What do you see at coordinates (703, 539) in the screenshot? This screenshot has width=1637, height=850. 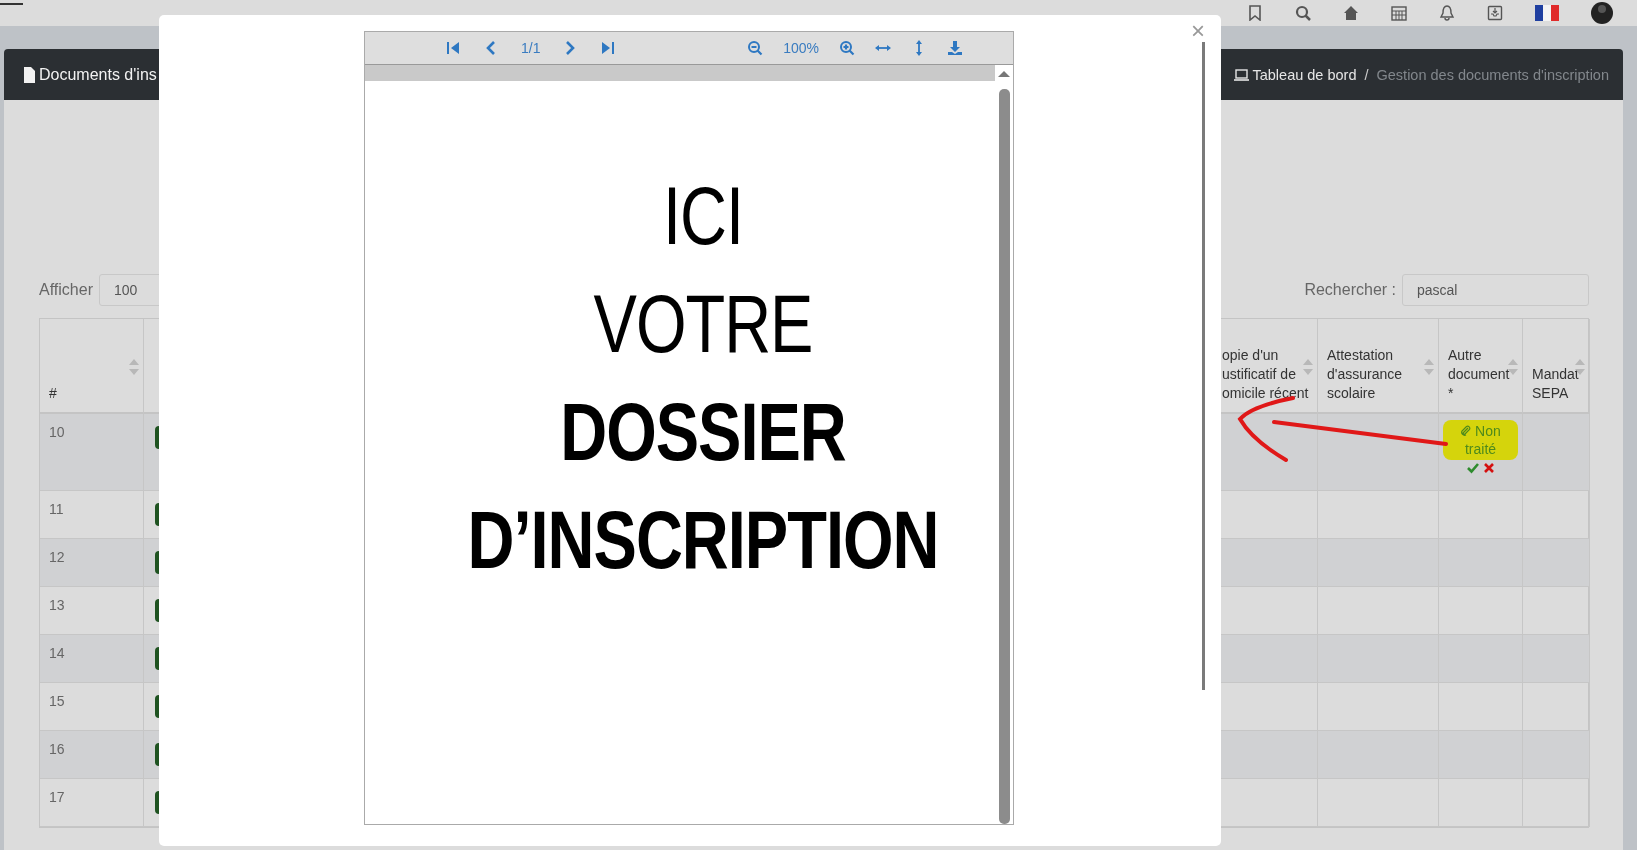 I see `document-heading: D’INSCRIPTION` at bounding box center [703, 539].